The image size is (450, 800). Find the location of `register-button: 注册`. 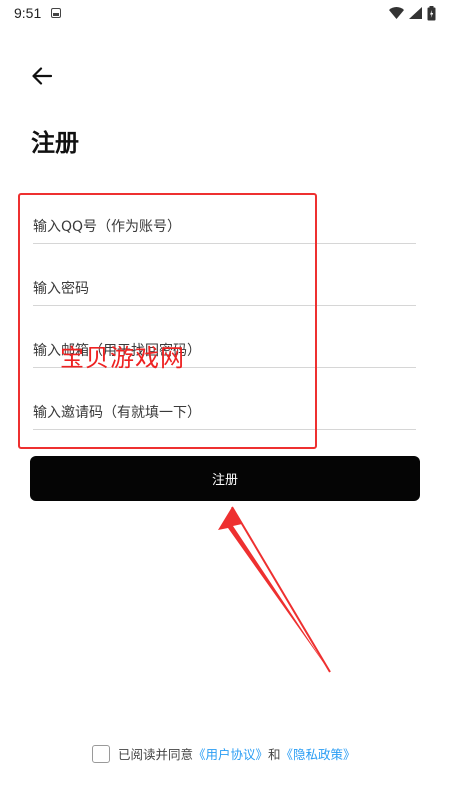

register-button: 注册 is located at coordinates (225, 478).